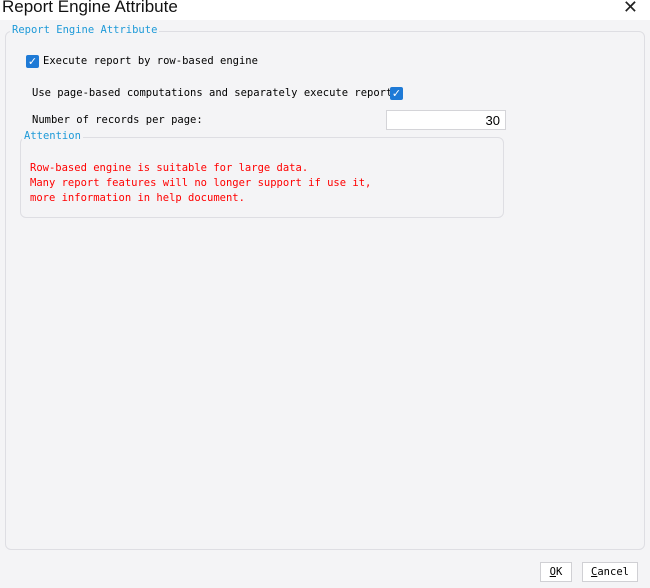 The height and width of the screenshot is (588, 650). Describe the element at coordinates (85, 30) in the screenshot. I see `group-legend: Report Engine Attribute` at that location.